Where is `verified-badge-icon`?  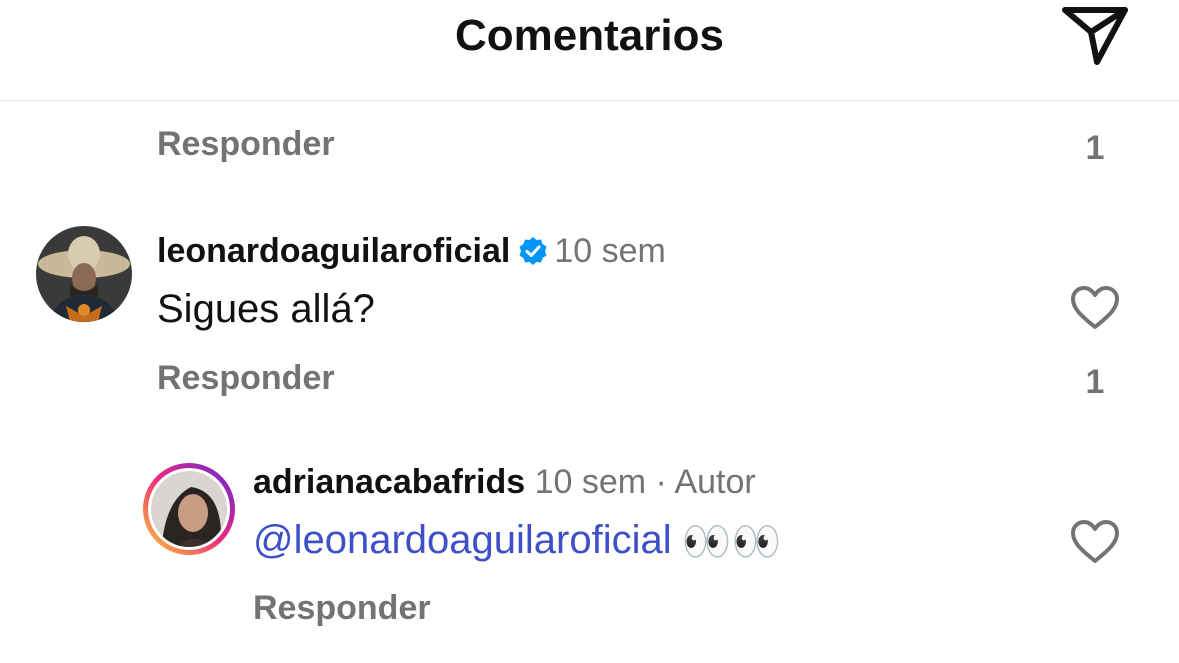 verified-badge-icon is located at coordinates (533, 250).